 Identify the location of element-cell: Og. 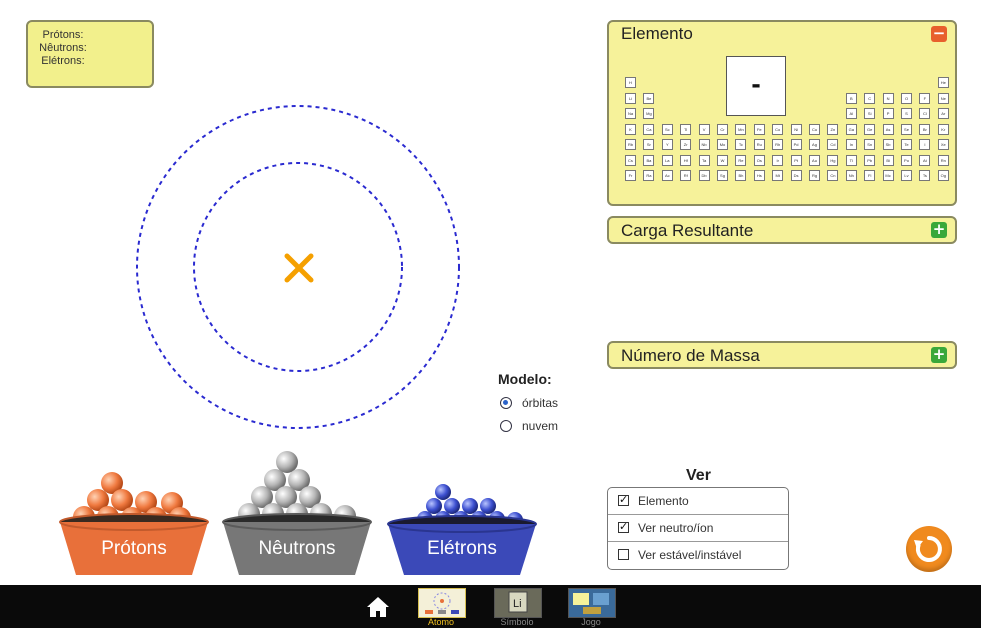
(943, 175).